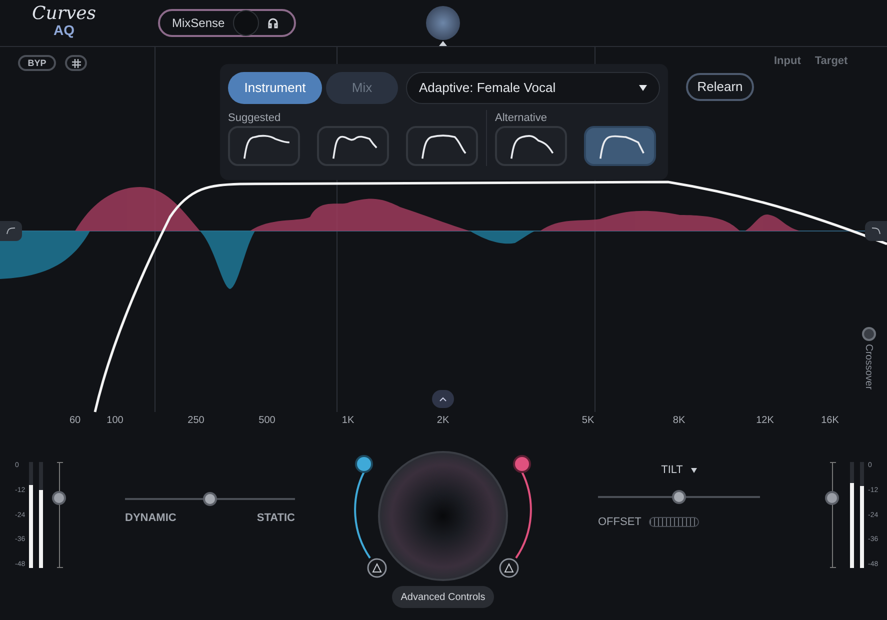 This screenshot has height=620, width=887. Describe the element at coordinates (196, 421) in the screenshot. I see `frequency-label: 250` at that location.